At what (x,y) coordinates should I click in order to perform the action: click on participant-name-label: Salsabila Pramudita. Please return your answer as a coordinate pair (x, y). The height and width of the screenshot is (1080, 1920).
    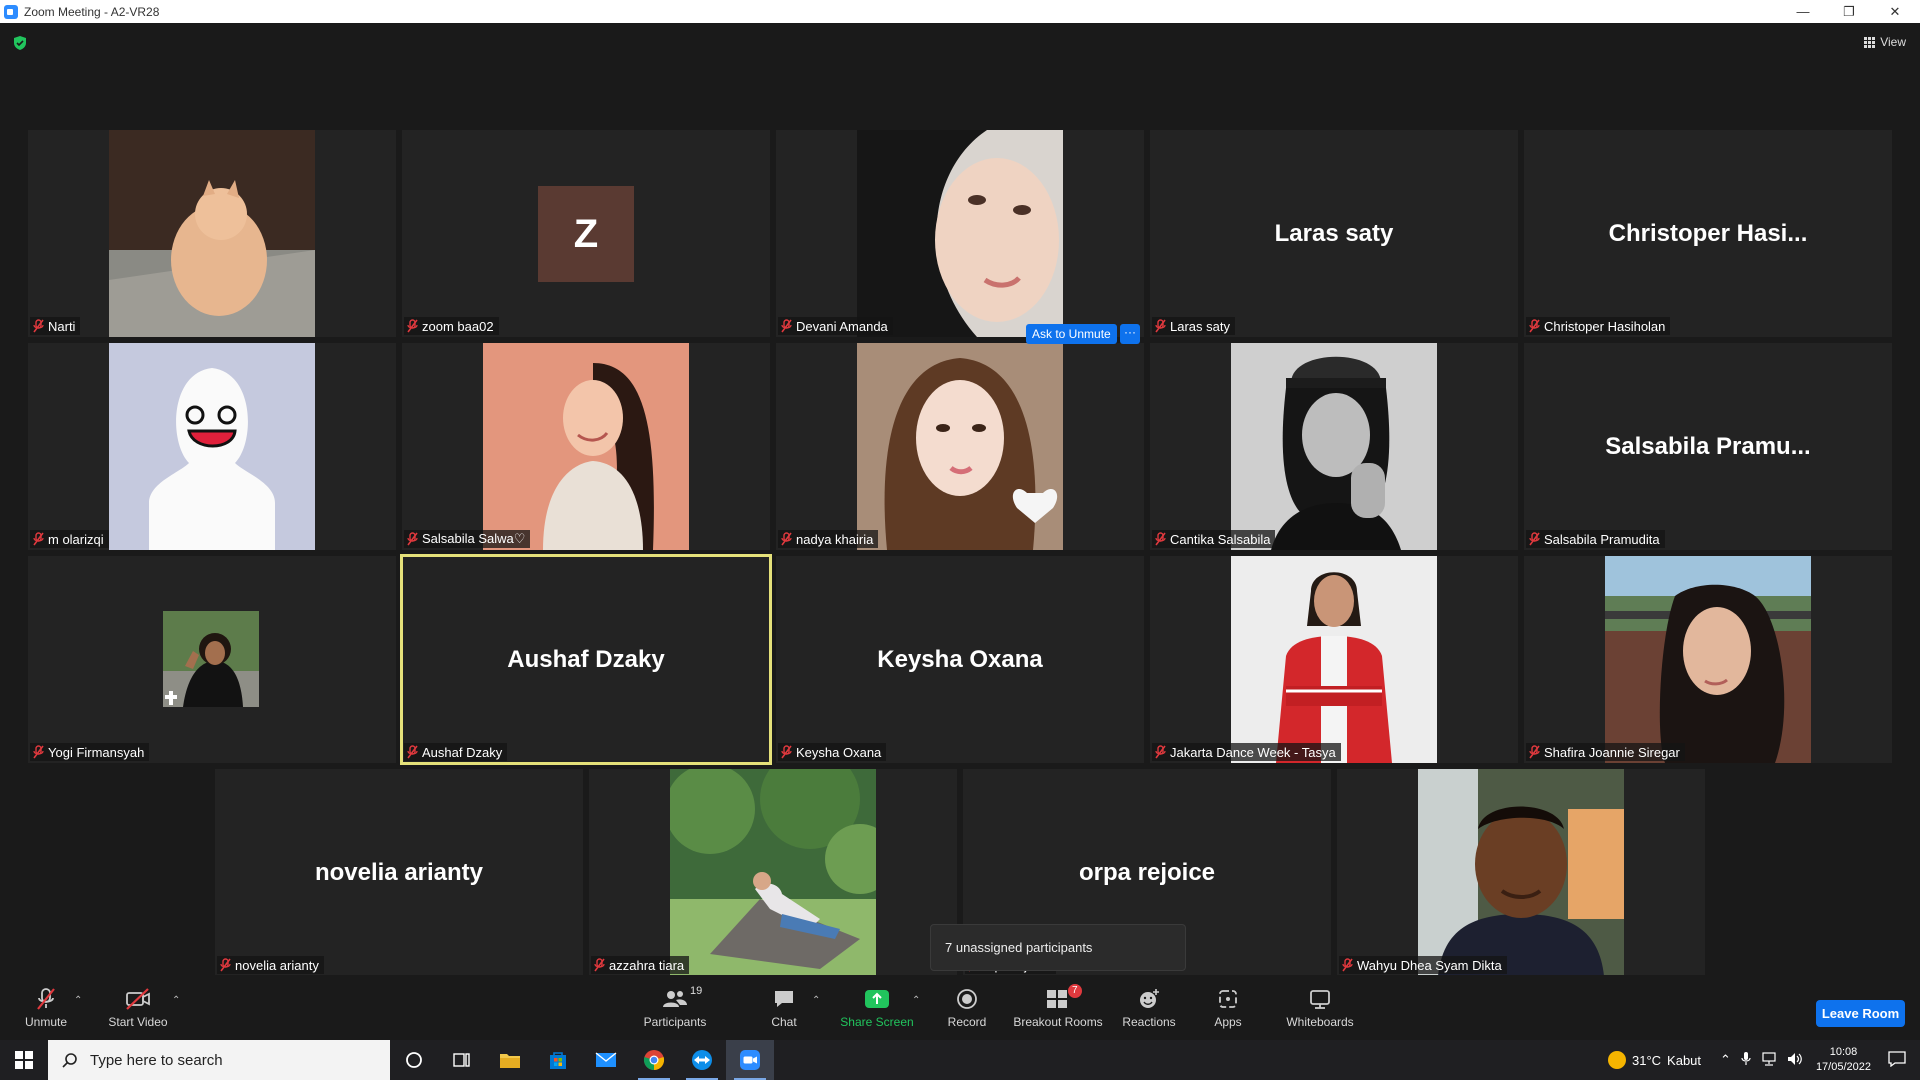
    Looking at the image, I should click on (1595, 539).